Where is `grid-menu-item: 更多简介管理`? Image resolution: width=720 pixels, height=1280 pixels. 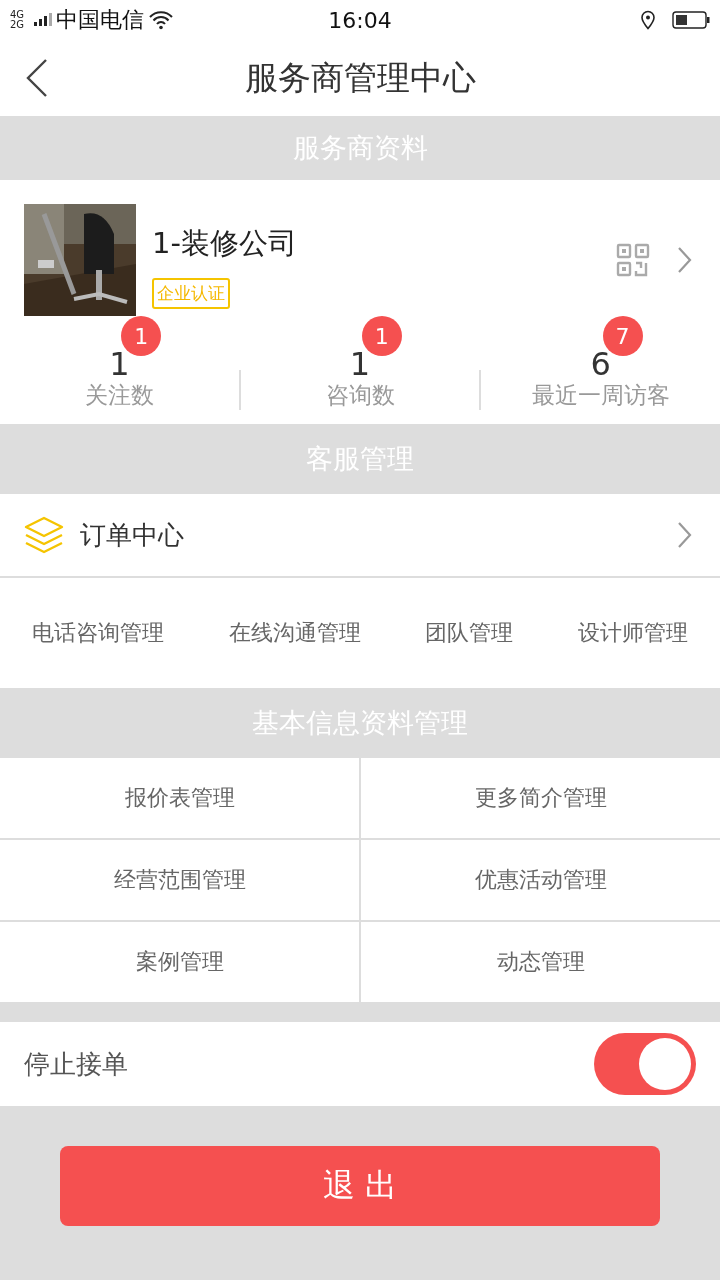
grid-menu-item: 更多简介管理 is located at coordinates (540, 798).